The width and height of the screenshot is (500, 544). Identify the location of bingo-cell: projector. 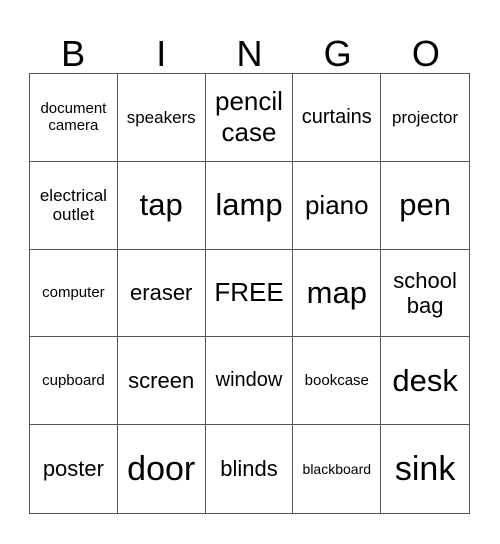
(425, 118).